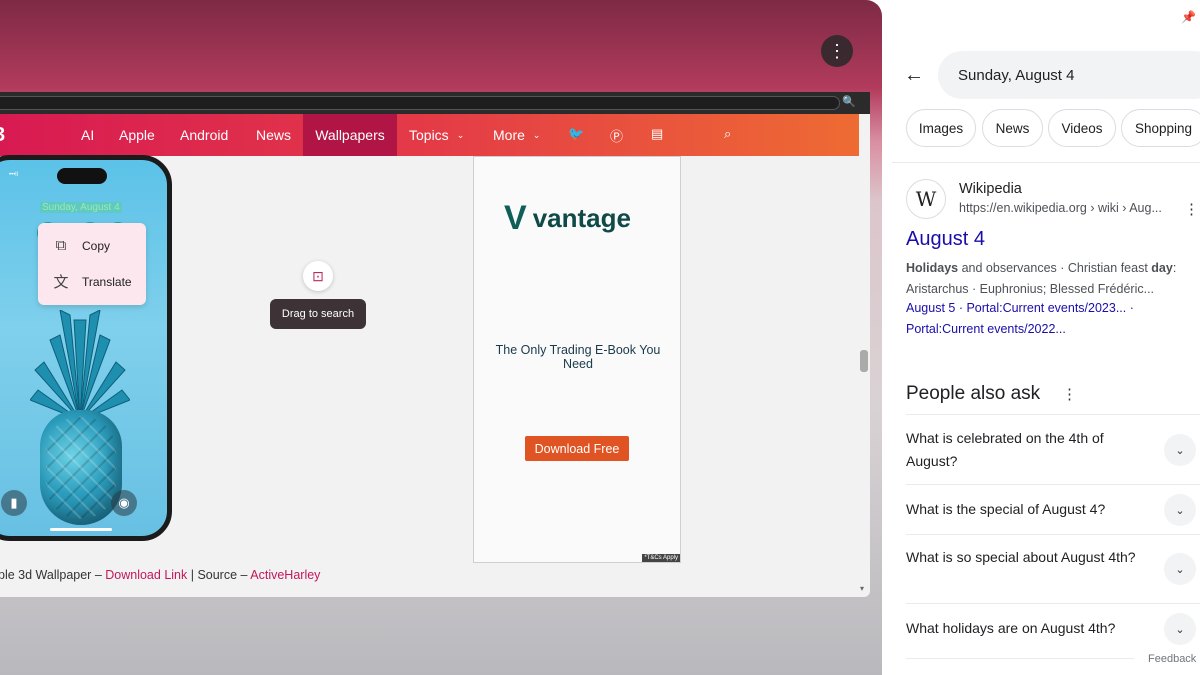  Describe the element at coordinates (80, 365) in the screenshot. I see `pineapple-leaves` at that location.